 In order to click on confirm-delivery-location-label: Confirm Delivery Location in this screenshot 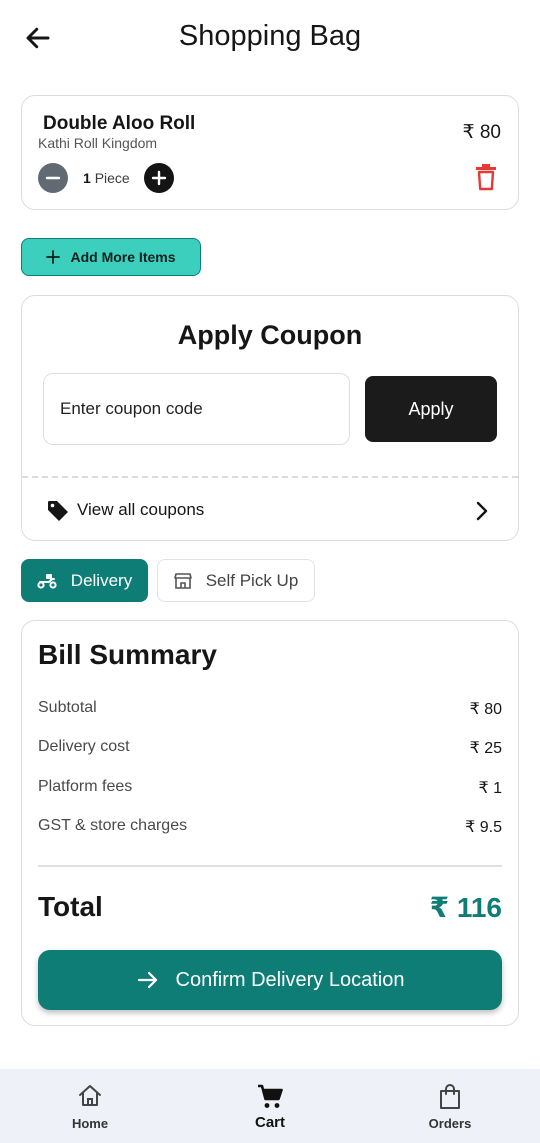, I will do `click(290, 979)`.